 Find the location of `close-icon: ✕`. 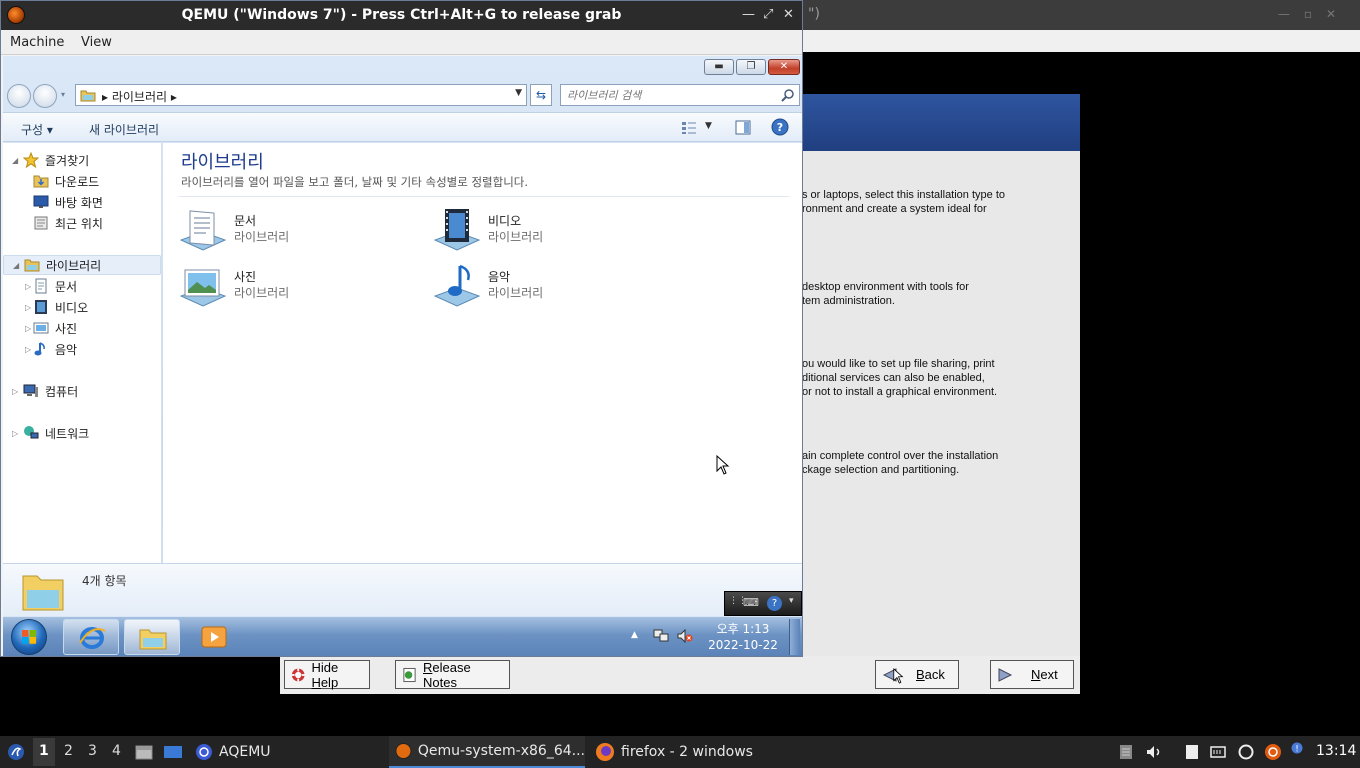

close-icon: ✕ is located at coordinates (788, 14).